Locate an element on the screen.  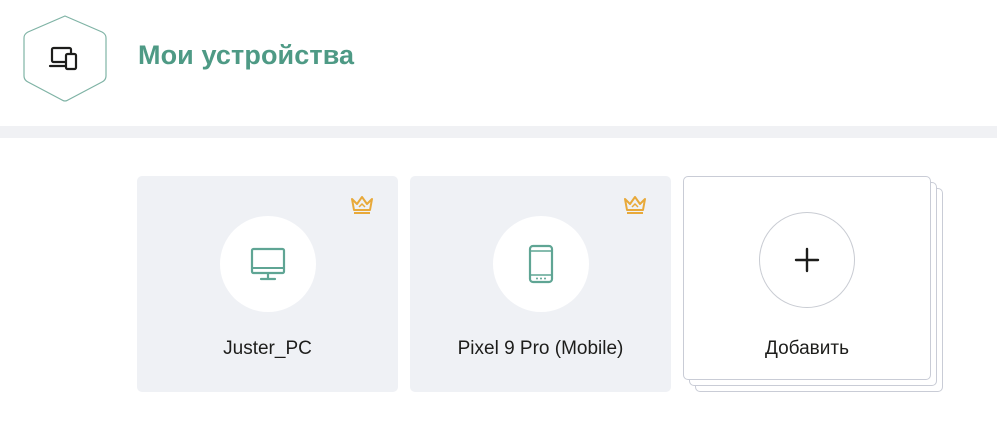
smartphone-icon is located at coordinates (540, 264).